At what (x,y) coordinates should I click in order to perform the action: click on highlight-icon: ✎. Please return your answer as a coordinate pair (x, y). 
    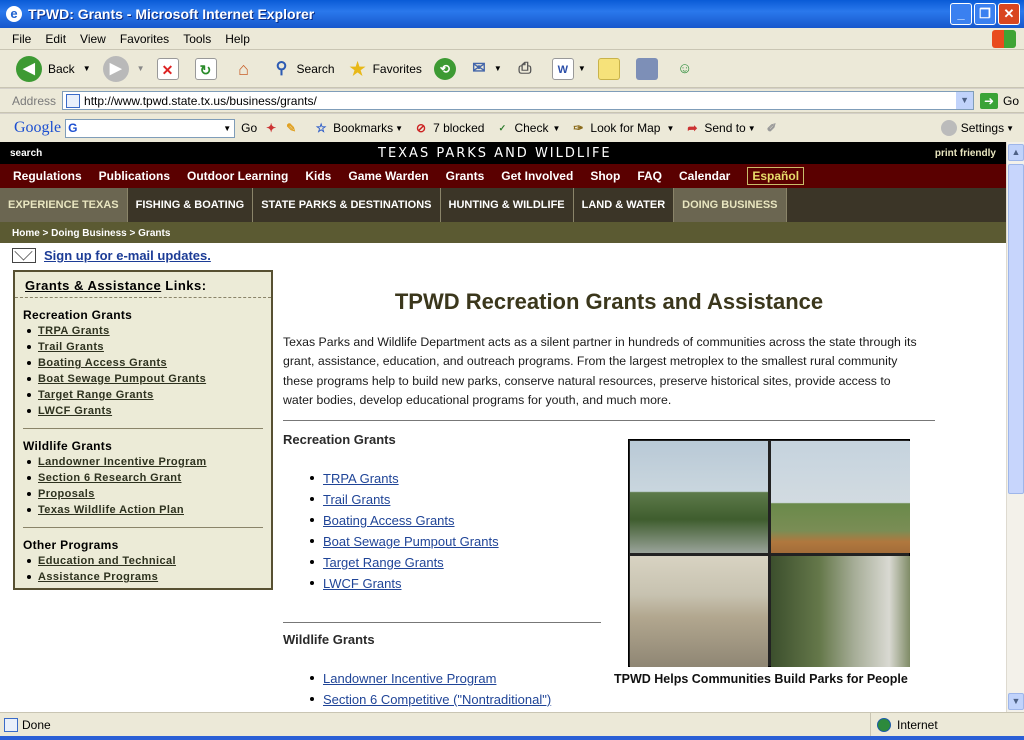
    Looking at the image, I should click on (291, 128).